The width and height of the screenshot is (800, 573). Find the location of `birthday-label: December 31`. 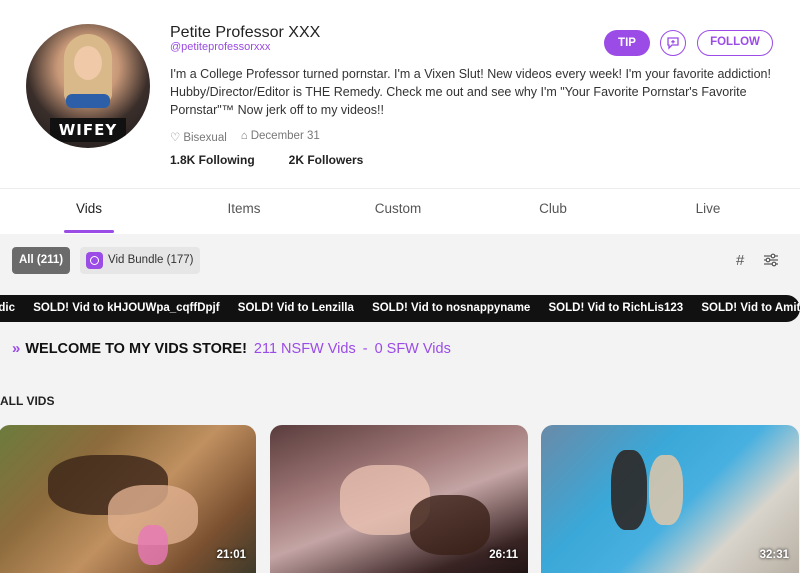

birthday-label: December 31 is located at coordinates (285, 136).